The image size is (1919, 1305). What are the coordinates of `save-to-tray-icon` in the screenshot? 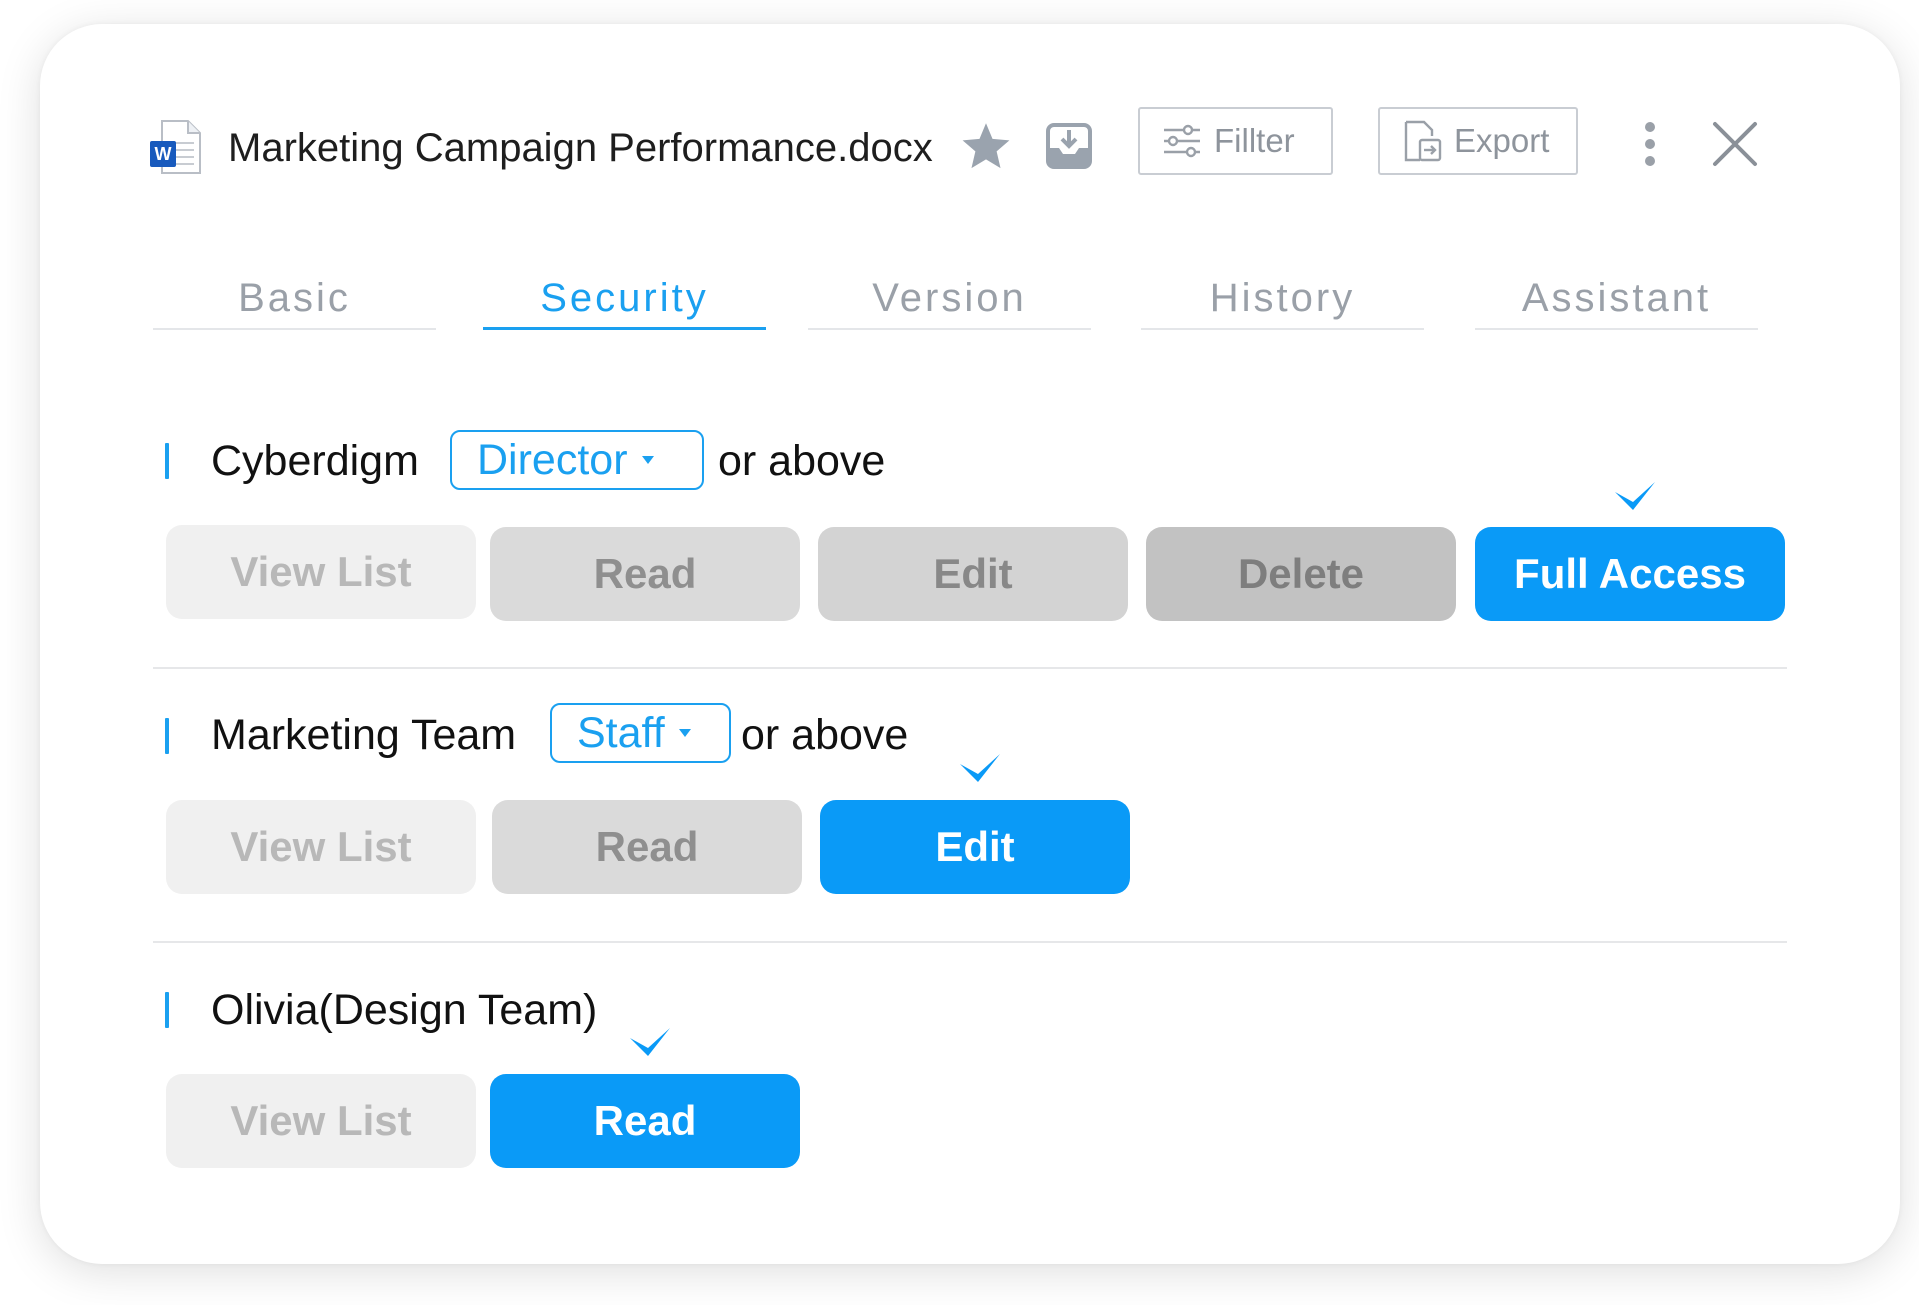 It's located at (1069, 146).